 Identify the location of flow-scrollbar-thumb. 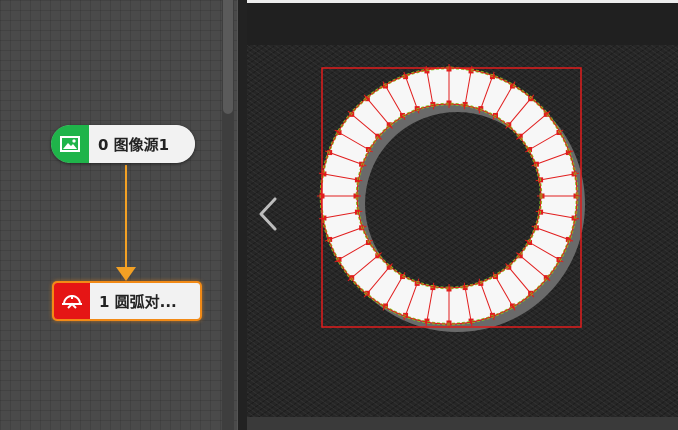
(228, 57).